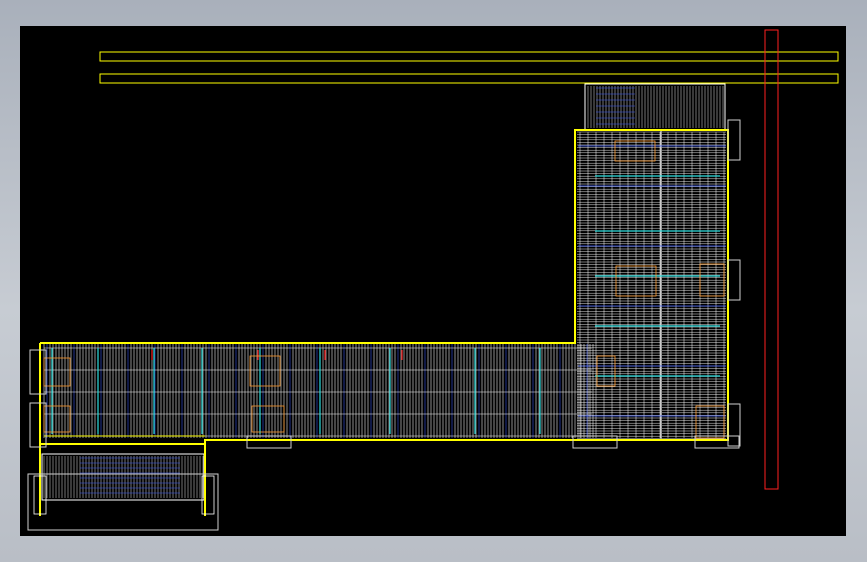 Image resolution: width=867 pixels, height=562 pixels. What do you see at coordinates (124, 480) in the screenshot?
I see `stair-annex` at bounding box center [124, 480].